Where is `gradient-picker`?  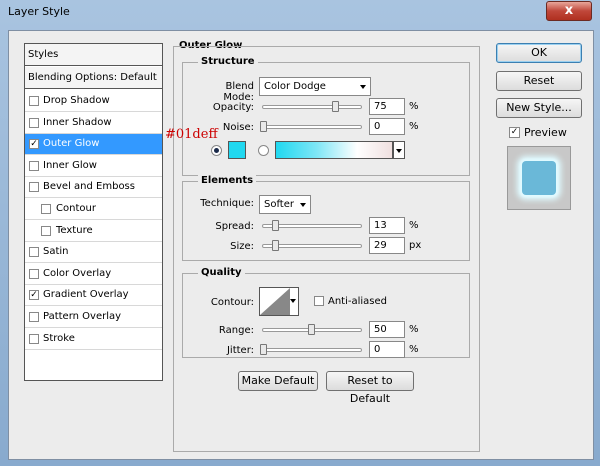 gradient-picker is located at coordinates (399, 150).